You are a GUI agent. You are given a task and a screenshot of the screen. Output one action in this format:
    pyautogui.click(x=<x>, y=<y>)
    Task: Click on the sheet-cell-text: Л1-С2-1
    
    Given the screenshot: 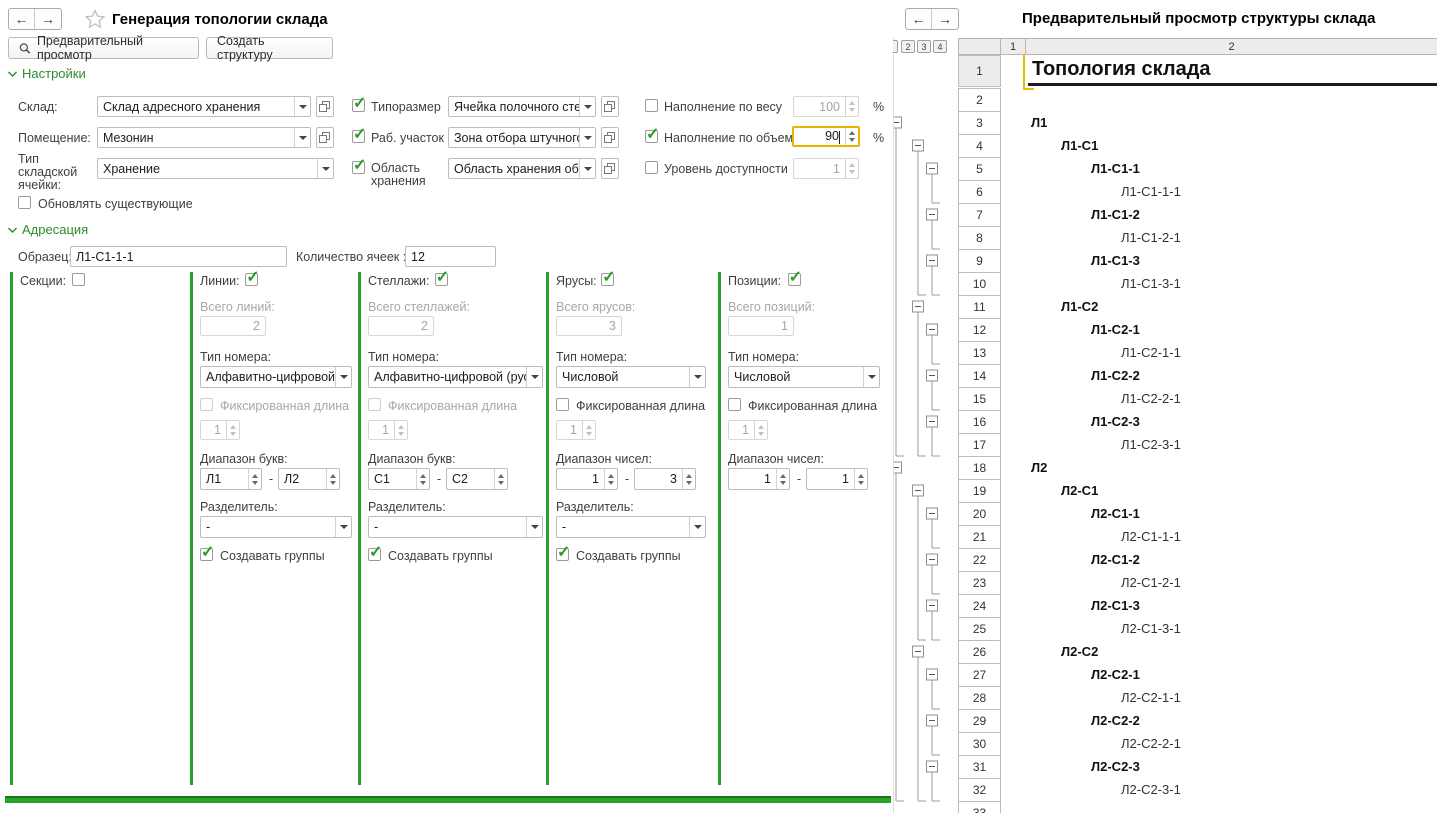 What is the action you would take?
    pyautogui.click(x=1115, y=329)
    